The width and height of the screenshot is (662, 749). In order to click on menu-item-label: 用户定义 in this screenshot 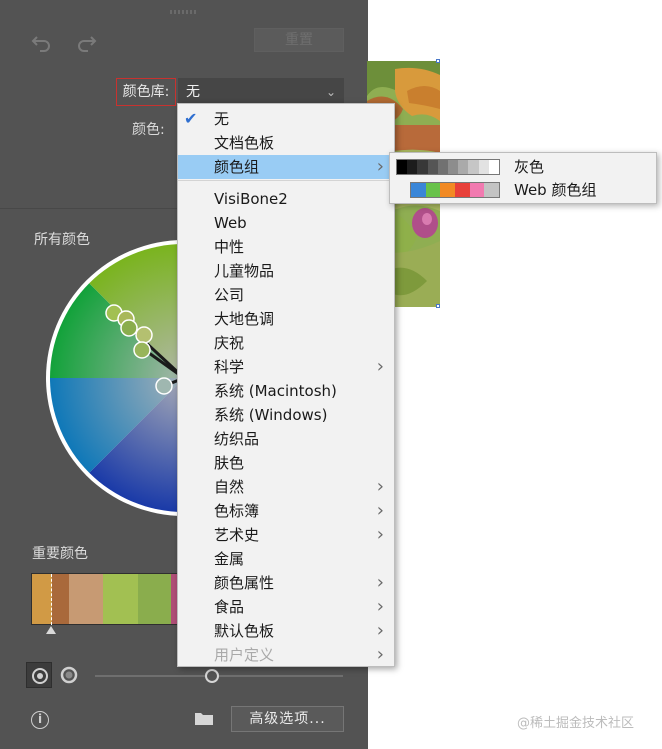, I will do `click(244, 655)`.